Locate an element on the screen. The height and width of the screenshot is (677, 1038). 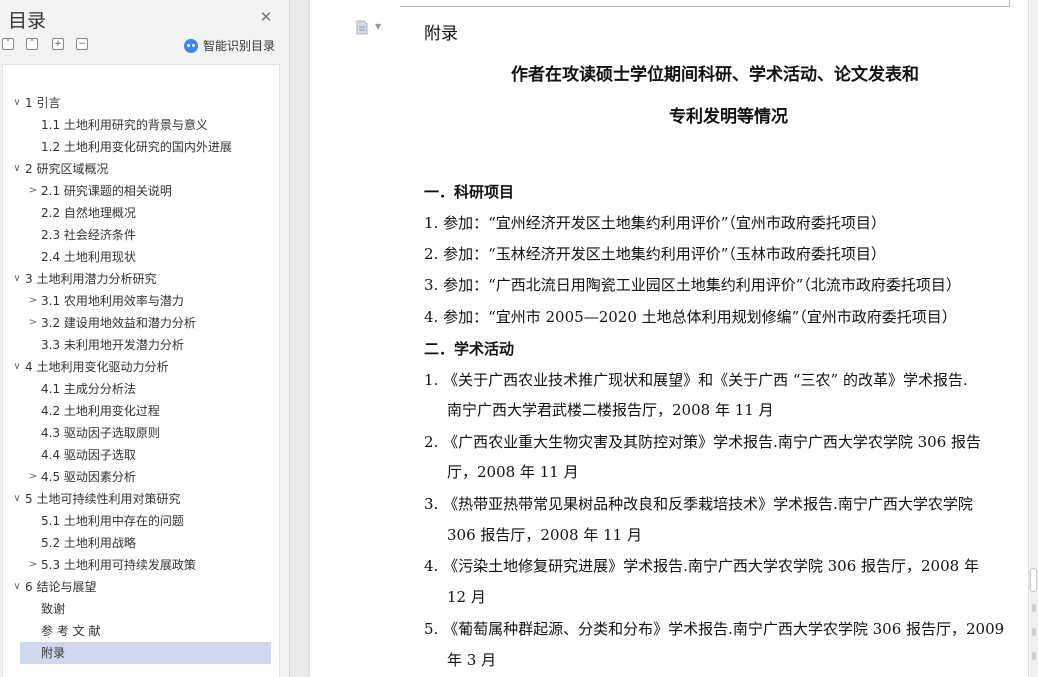
text-line: 3. 参加：“广西北流日用陶瓷工业园区土地集约利用评价”（北流市政府委托项目） is located at coordinates (692, 285).